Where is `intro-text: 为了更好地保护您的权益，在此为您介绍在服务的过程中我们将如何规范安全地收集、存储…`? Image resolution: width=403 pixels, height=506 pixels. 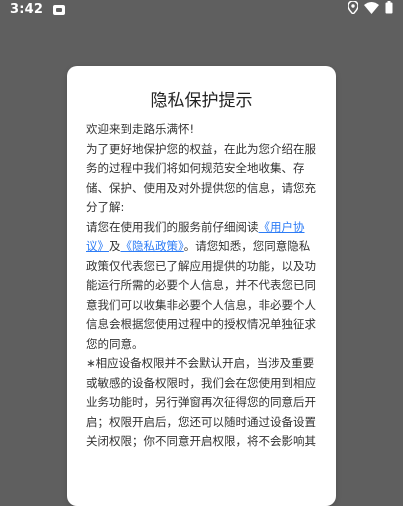
intro-text: 为了更好地保护您的权益，在此为您介绍在服务的过程中我们将如何规范安全地收集、存储… is located at coordinates (201, 178).